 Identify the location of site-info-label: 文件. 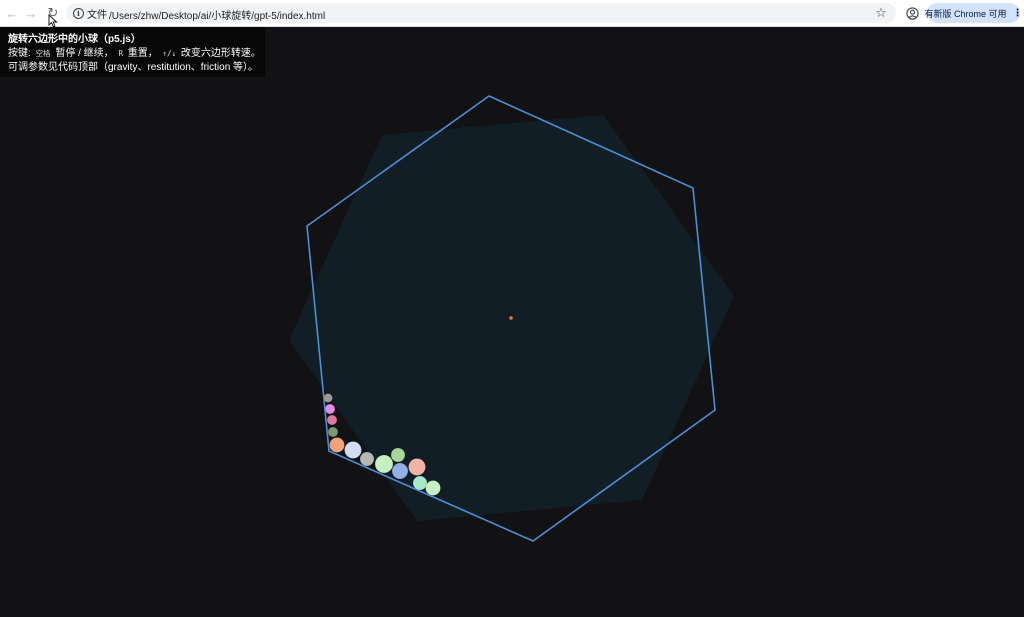
(97, 15).